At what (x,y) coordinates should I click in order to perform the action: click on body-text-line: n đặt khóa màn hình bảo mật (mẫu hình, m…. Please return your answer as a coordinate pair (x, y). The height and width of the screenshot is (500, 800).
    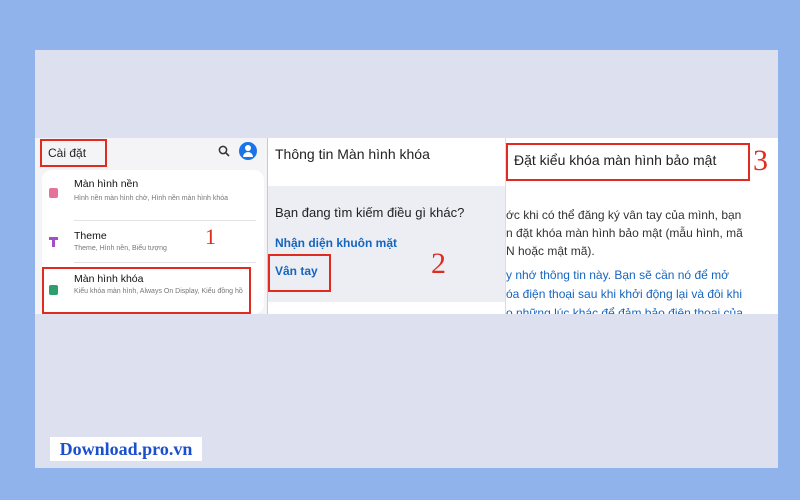
    Looking at the image, I should click on (624, 233).